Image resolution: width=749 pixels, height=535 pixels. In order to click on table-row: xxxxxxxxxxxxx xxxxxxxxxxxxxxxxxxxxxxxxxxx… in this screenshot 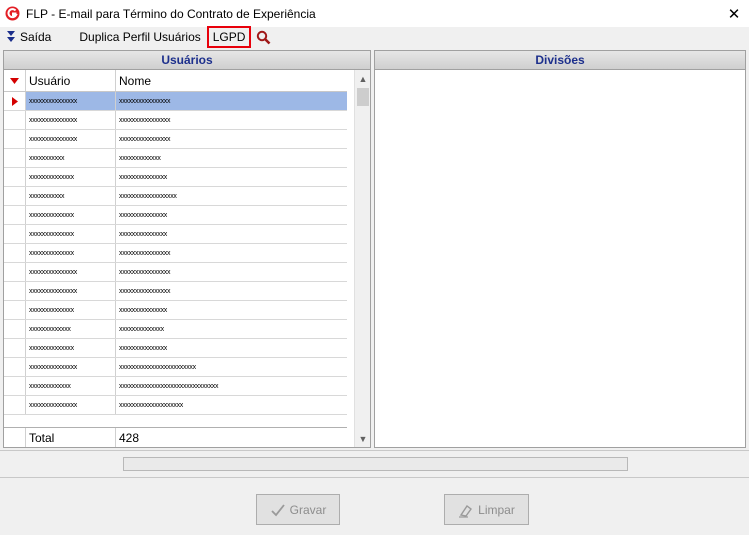, I will do `click(175, 386)`.